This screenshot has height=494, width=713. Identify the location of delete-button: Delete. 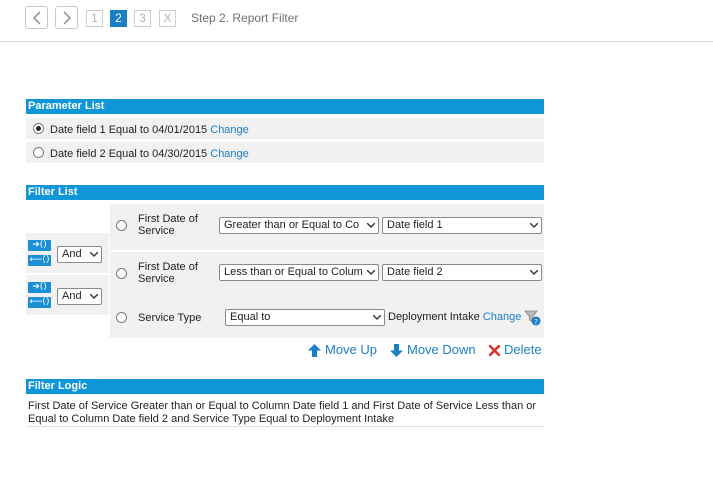
(515, 349).